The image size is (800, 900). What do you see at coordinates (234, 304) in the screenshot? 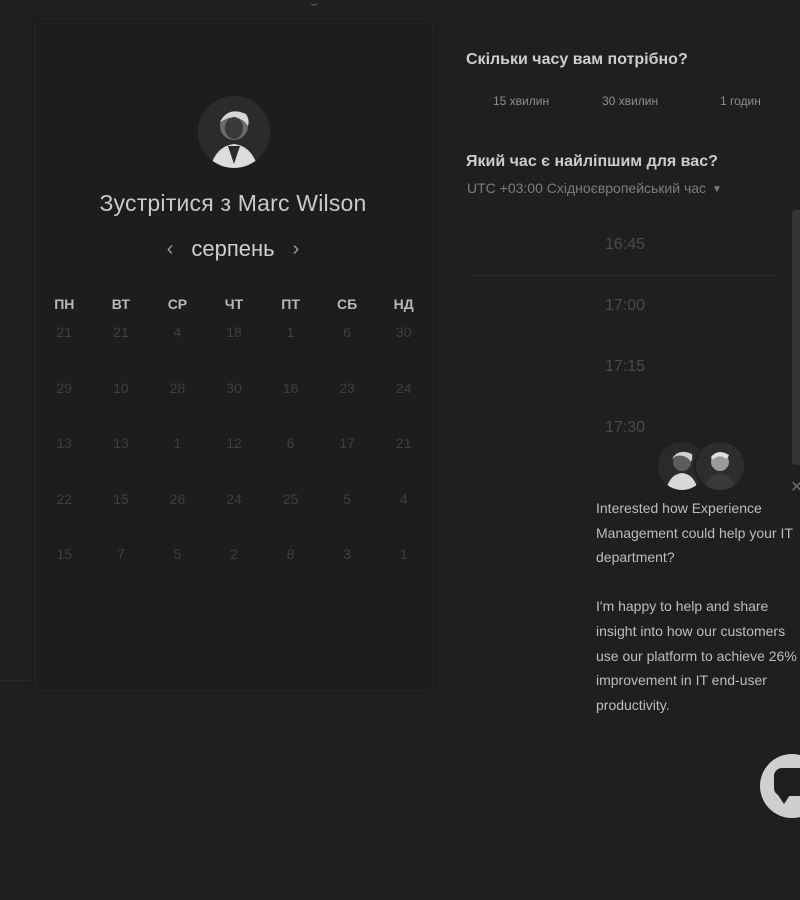
I see `weekday-label: ЧТ` at bounding box center [234, 304].